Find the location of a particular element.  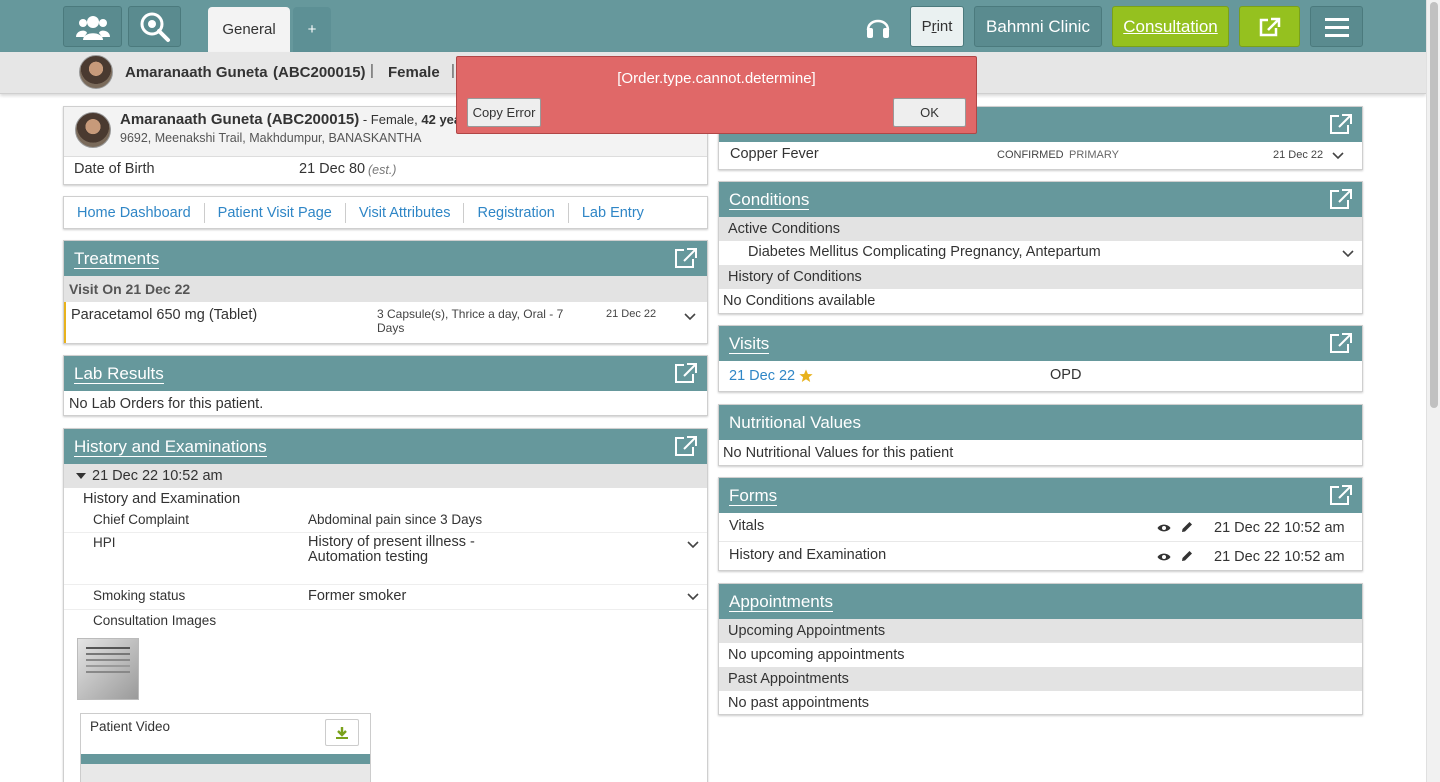

history-date-header: 21 Dec 22 10:52 am is located at coordinates (385, 476).